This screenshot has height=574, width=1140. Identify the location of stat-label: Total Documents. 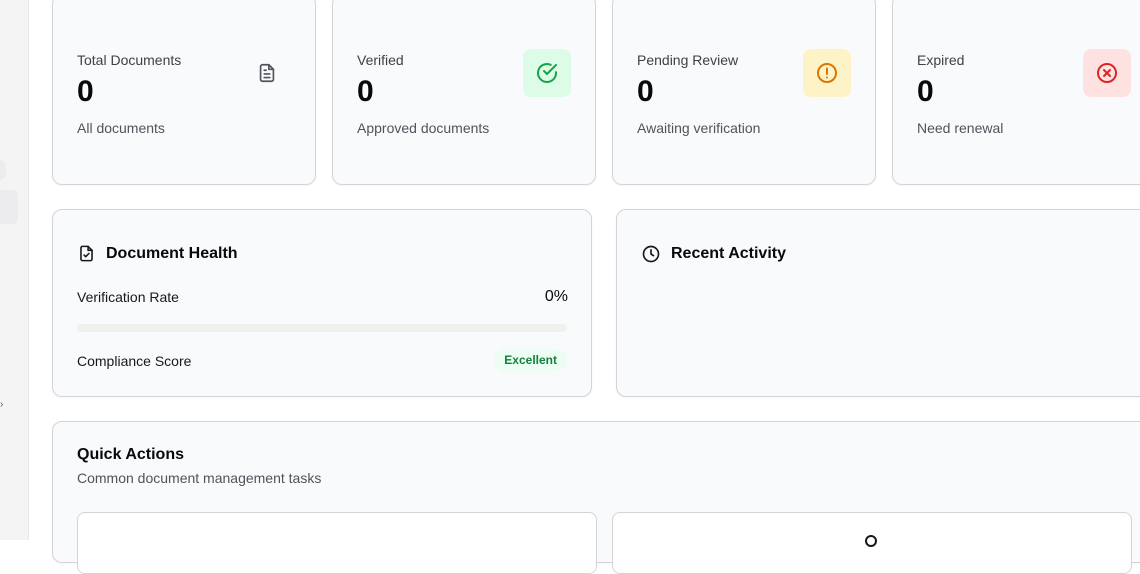
(129, 60).